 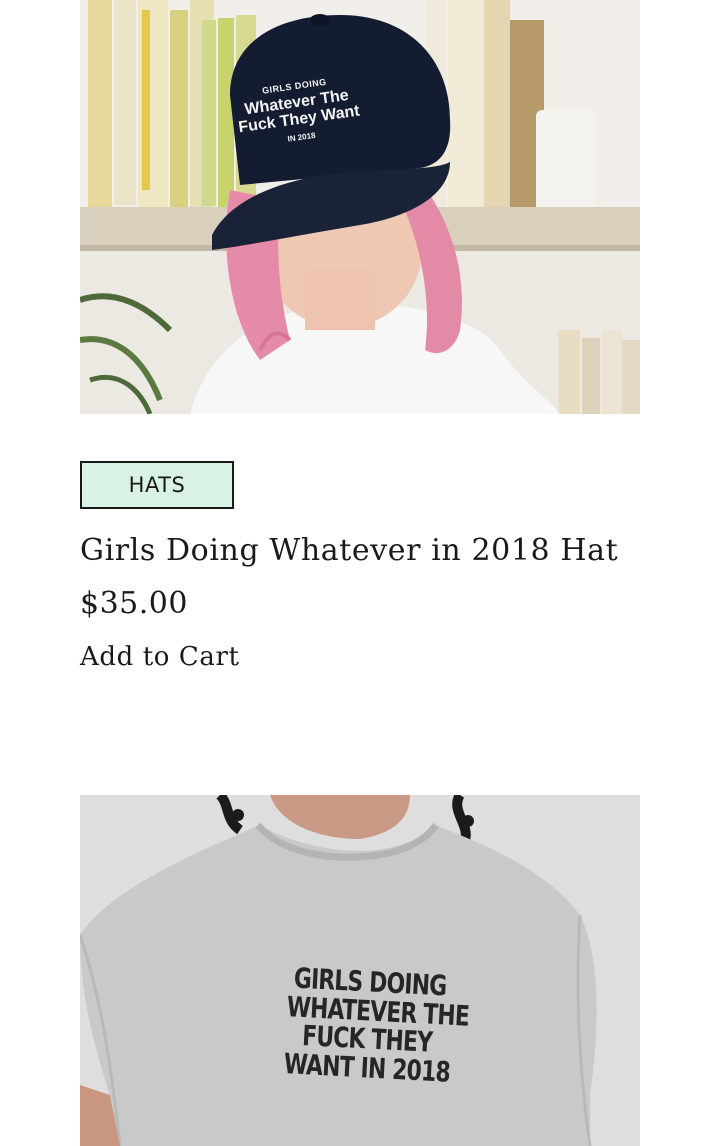 I want to click on add-to-cart-button: Add to Cart, so click(x=160, y=657).